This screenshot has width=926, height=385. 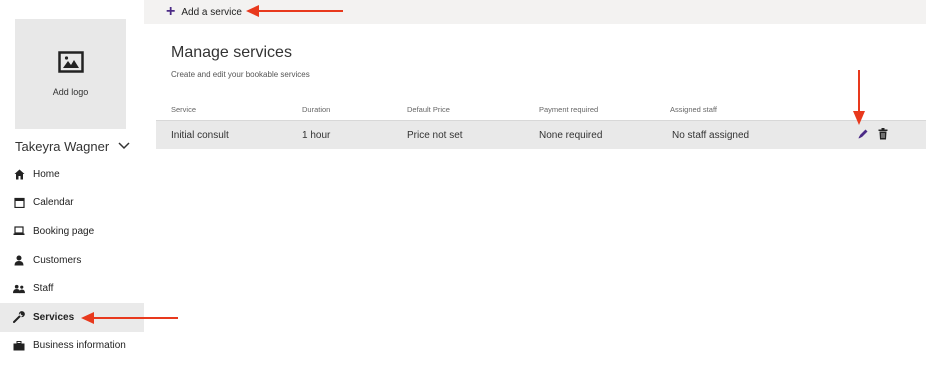 What do you see at coordinates (711, 135) in the screenshot?
I see `service-staff: No staff assigned` at bounding box center [711, 135].